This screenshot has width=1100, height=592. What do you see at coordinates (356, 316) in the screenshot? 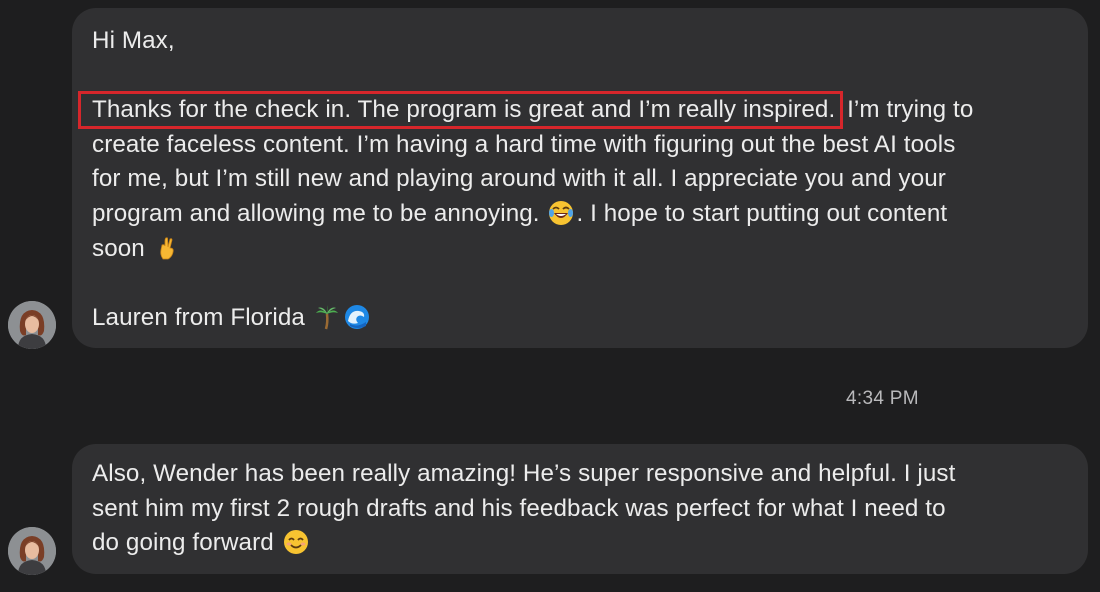
I see `wave-emoji-icon` at bounding box center [356, 316].